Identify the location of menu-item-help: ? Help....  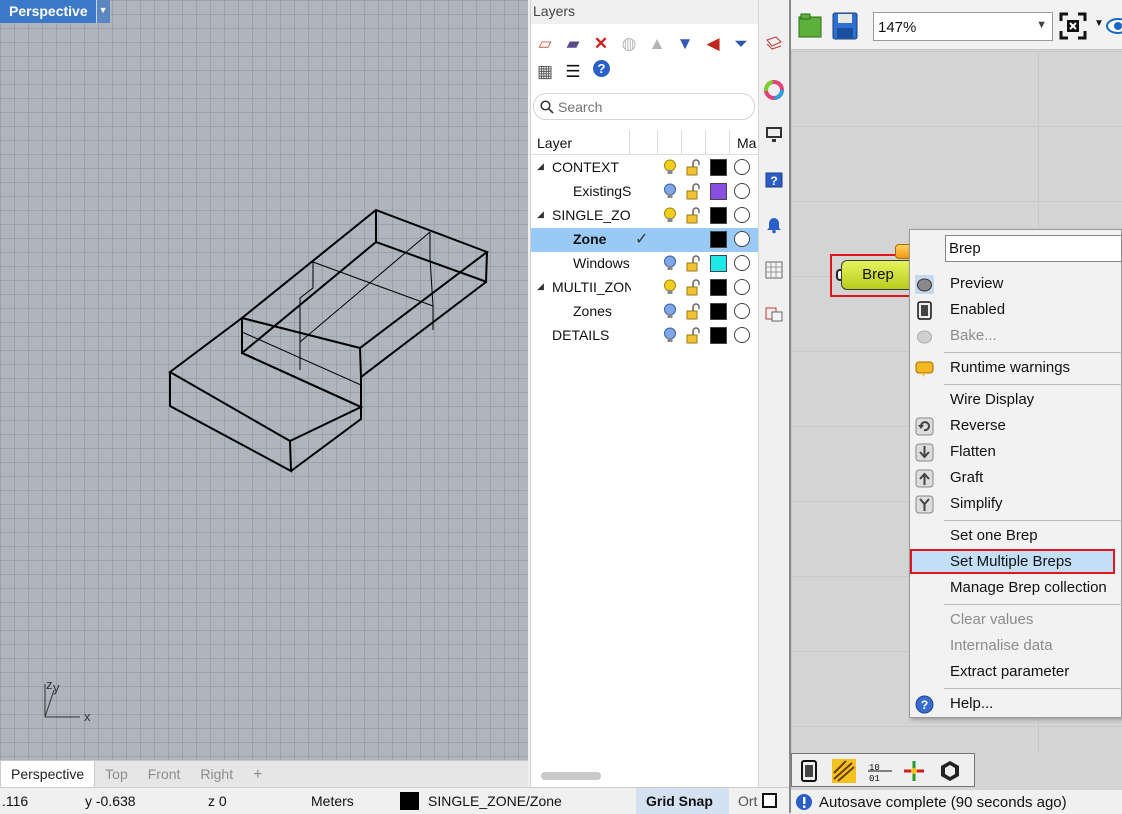
(1015, 704).